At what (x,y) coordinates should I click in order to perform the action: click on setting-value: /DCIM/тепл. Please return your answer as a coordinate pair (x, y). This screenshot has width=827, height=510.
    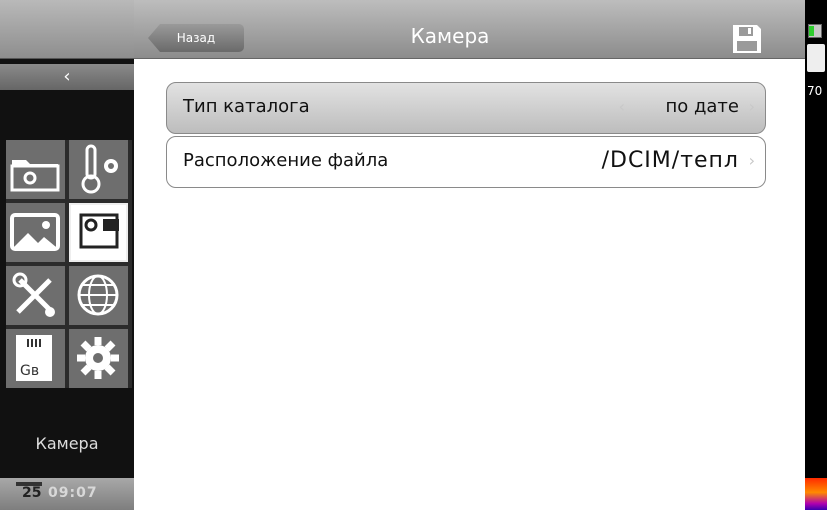
    Looking at the image, I should click on (670, 160).